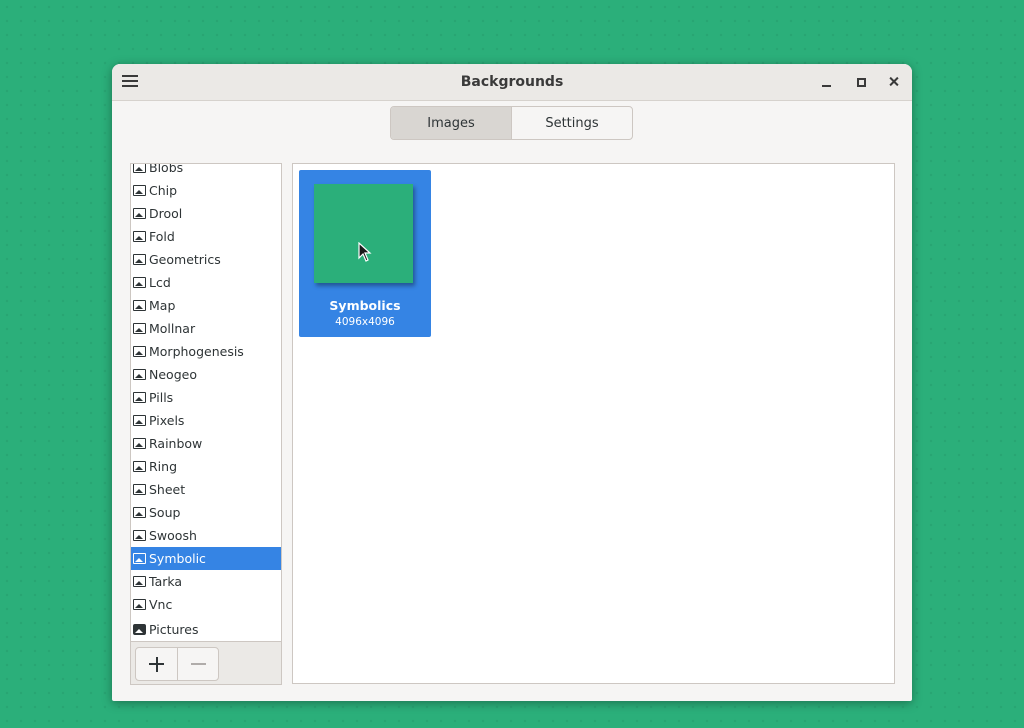  I want to click on view-switcher: Images Settings, so click(511, 123).